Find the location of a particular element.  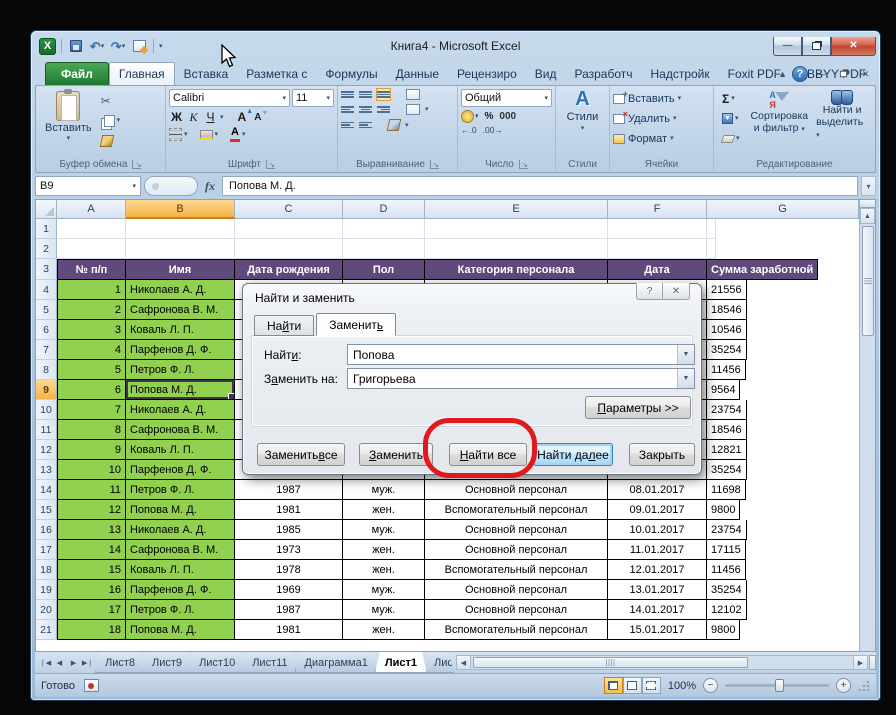

cell-B14: Петров Ф. Л. is located at coordinates (180, 490).